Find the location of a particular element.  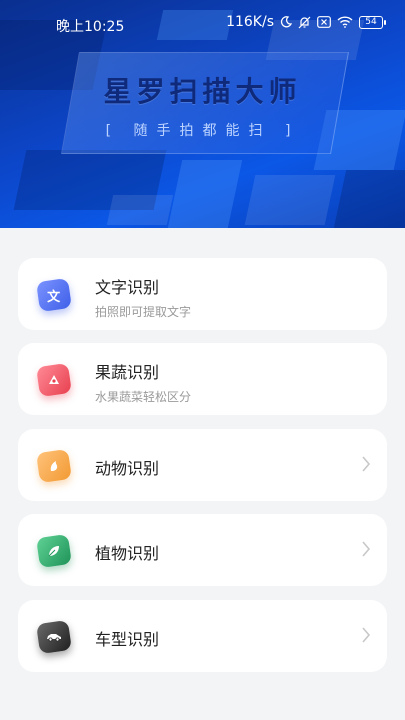

app-title: 星罗扫描大师 is located at coordinates (202, 91).